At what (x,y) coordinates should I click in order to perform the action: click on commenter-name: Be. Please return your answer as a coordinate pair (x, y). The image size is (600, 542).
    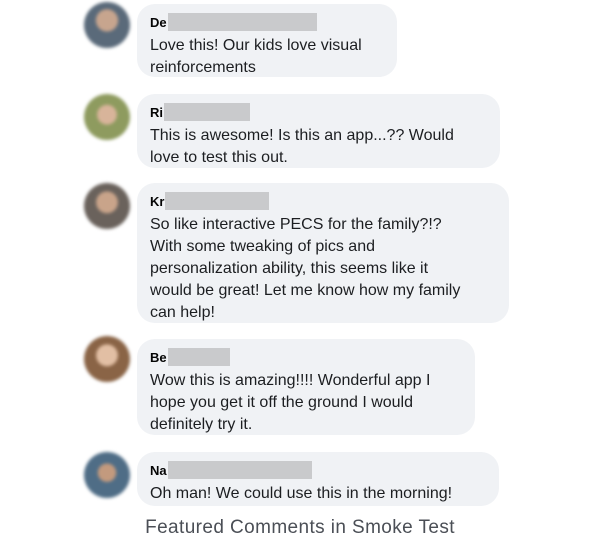
    Looking at the image, I should click on (158, 357).